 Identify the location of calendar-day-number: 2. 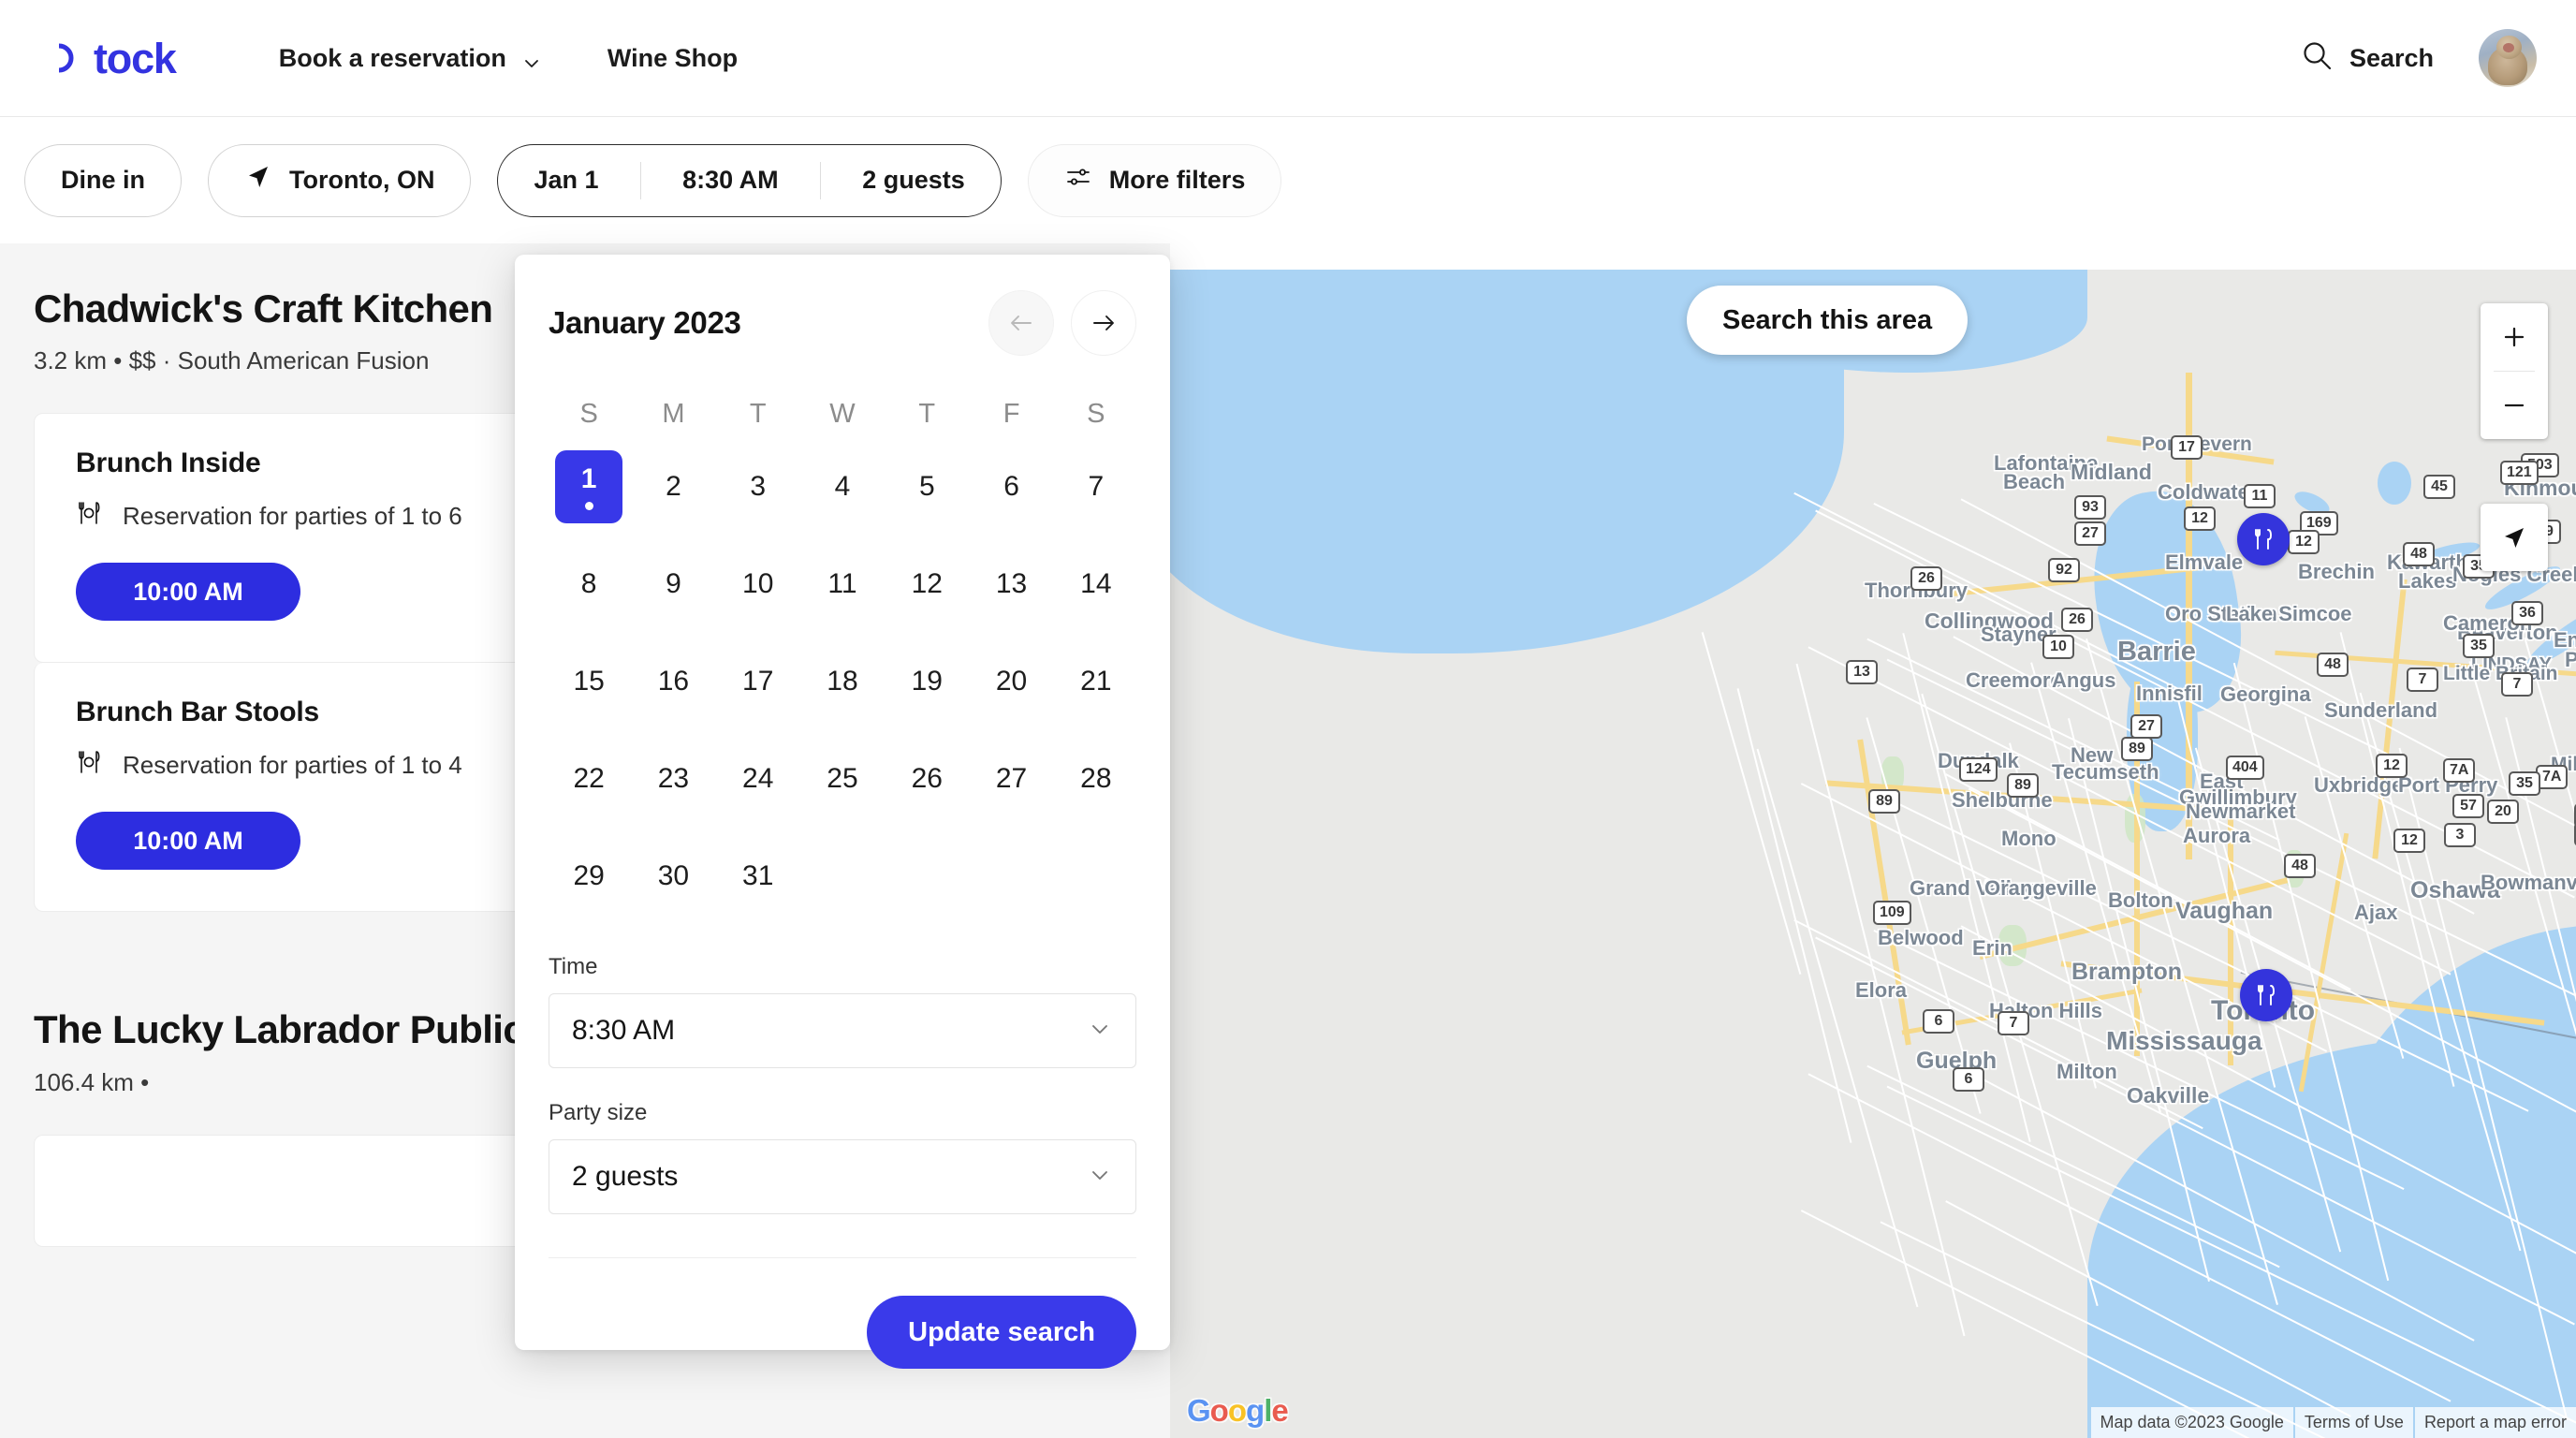
(673, 486).